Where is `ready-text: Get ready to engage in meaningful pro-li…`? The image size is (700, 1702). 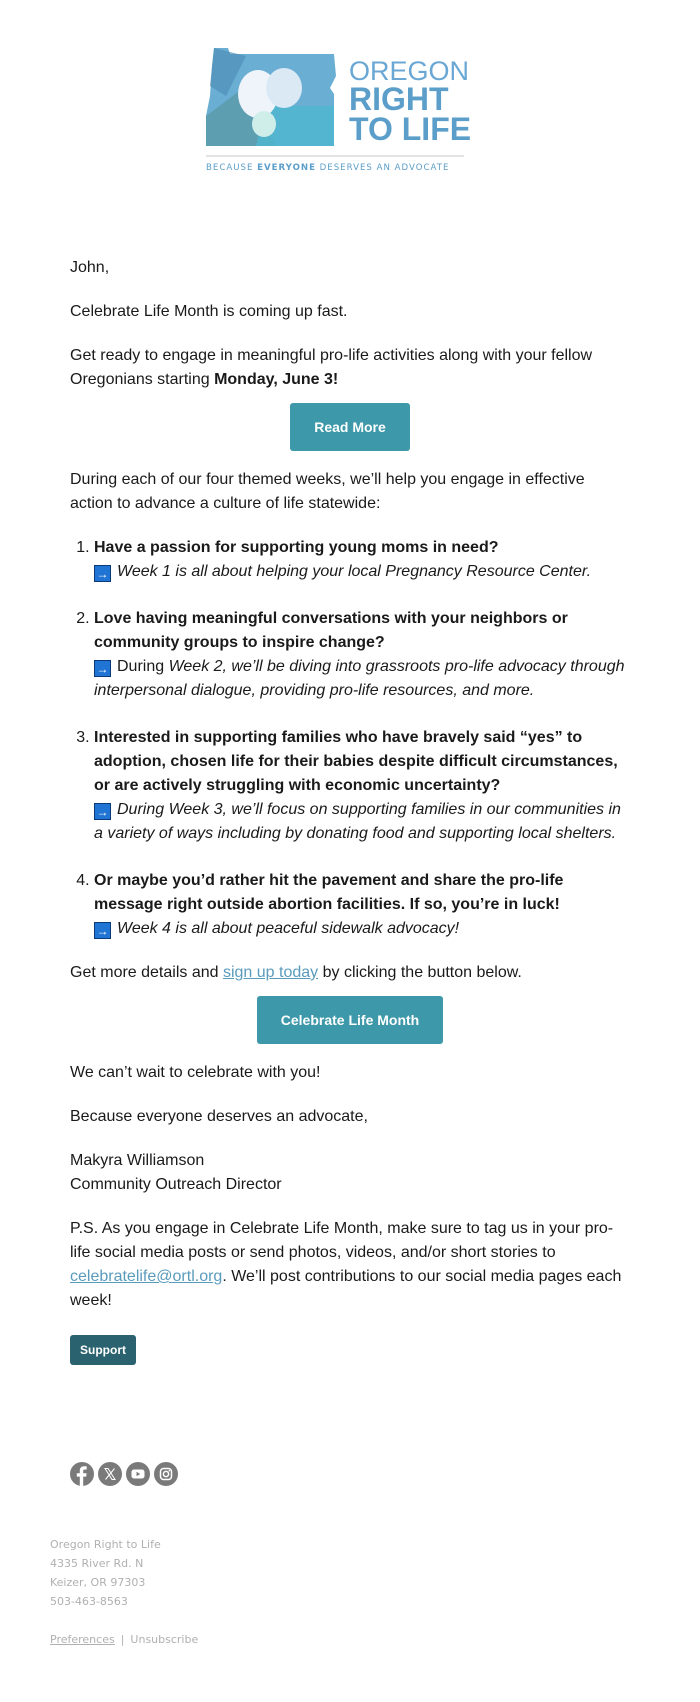 ready-text: Get ready to engage in meaningful pro-li… is located at coordinates (331, 367).